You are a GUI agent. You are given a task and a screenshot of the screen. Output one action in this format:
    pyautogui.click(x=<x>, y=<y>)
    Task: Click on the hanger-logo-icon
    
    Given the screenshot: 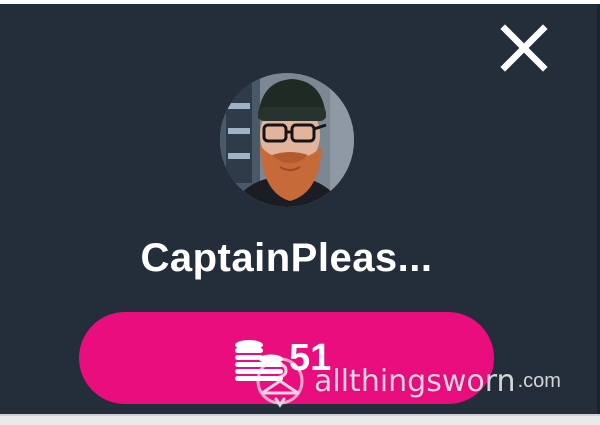 What is the action you would take?
    pyautogui.click(x=280, y=382)
    